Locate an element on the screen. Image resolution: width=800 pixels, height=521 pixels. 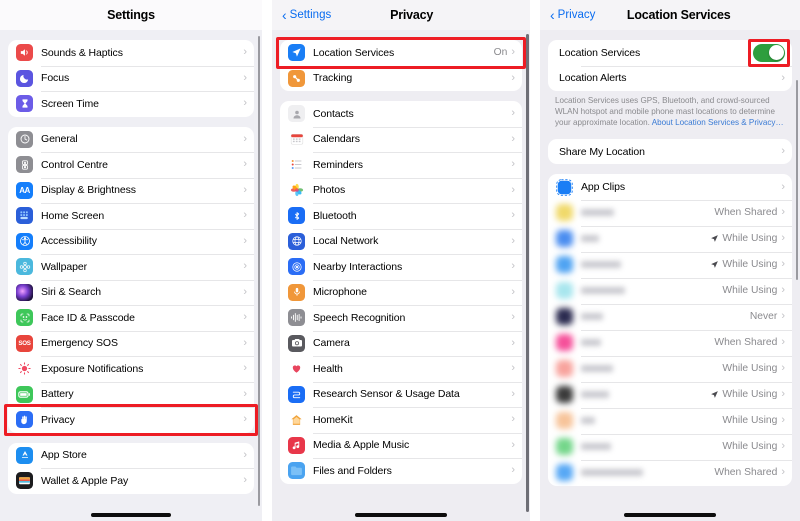
back-label: Privacy is located at coordinates (576, 15).